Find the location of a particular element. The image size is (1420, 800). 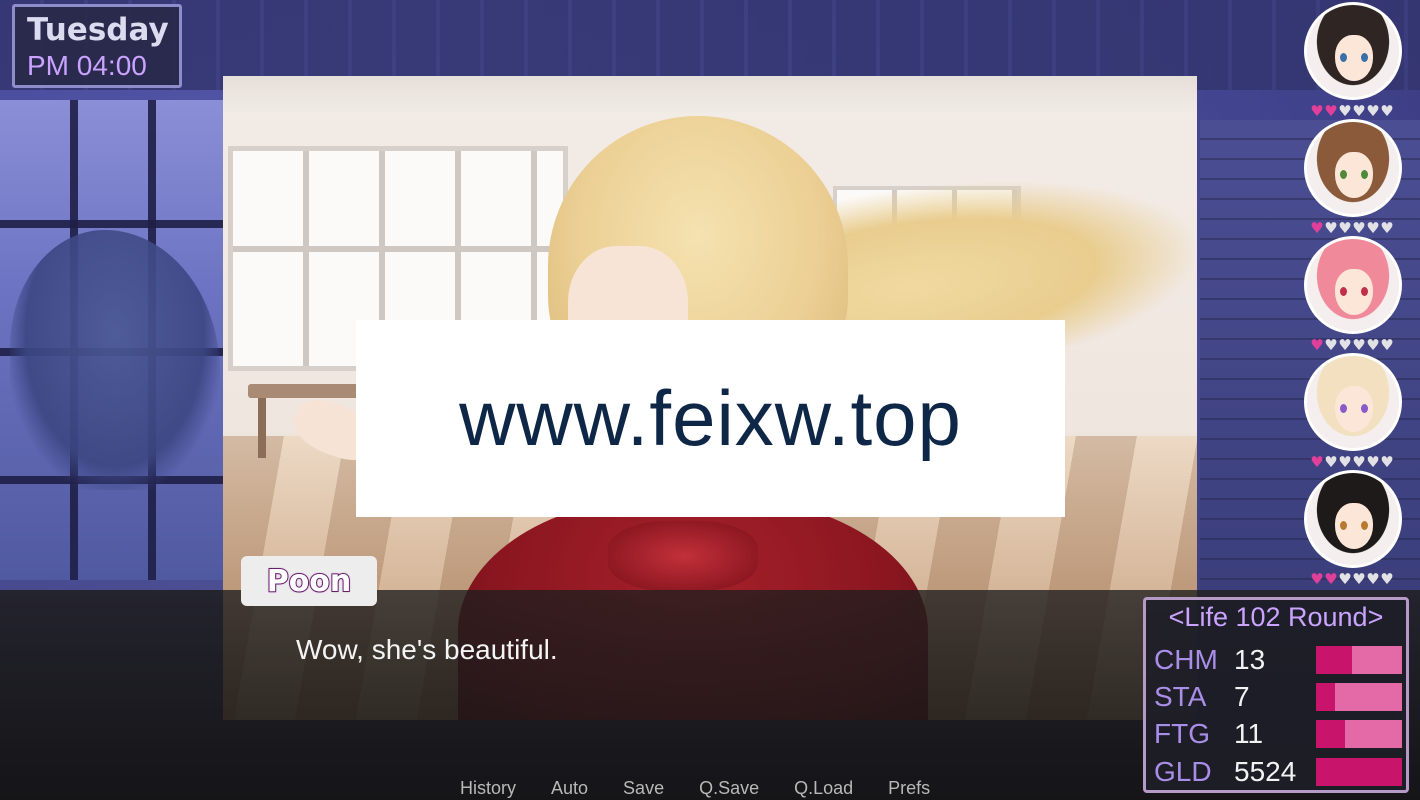

stat-value: 13 is located at coordinates (1250, 659).